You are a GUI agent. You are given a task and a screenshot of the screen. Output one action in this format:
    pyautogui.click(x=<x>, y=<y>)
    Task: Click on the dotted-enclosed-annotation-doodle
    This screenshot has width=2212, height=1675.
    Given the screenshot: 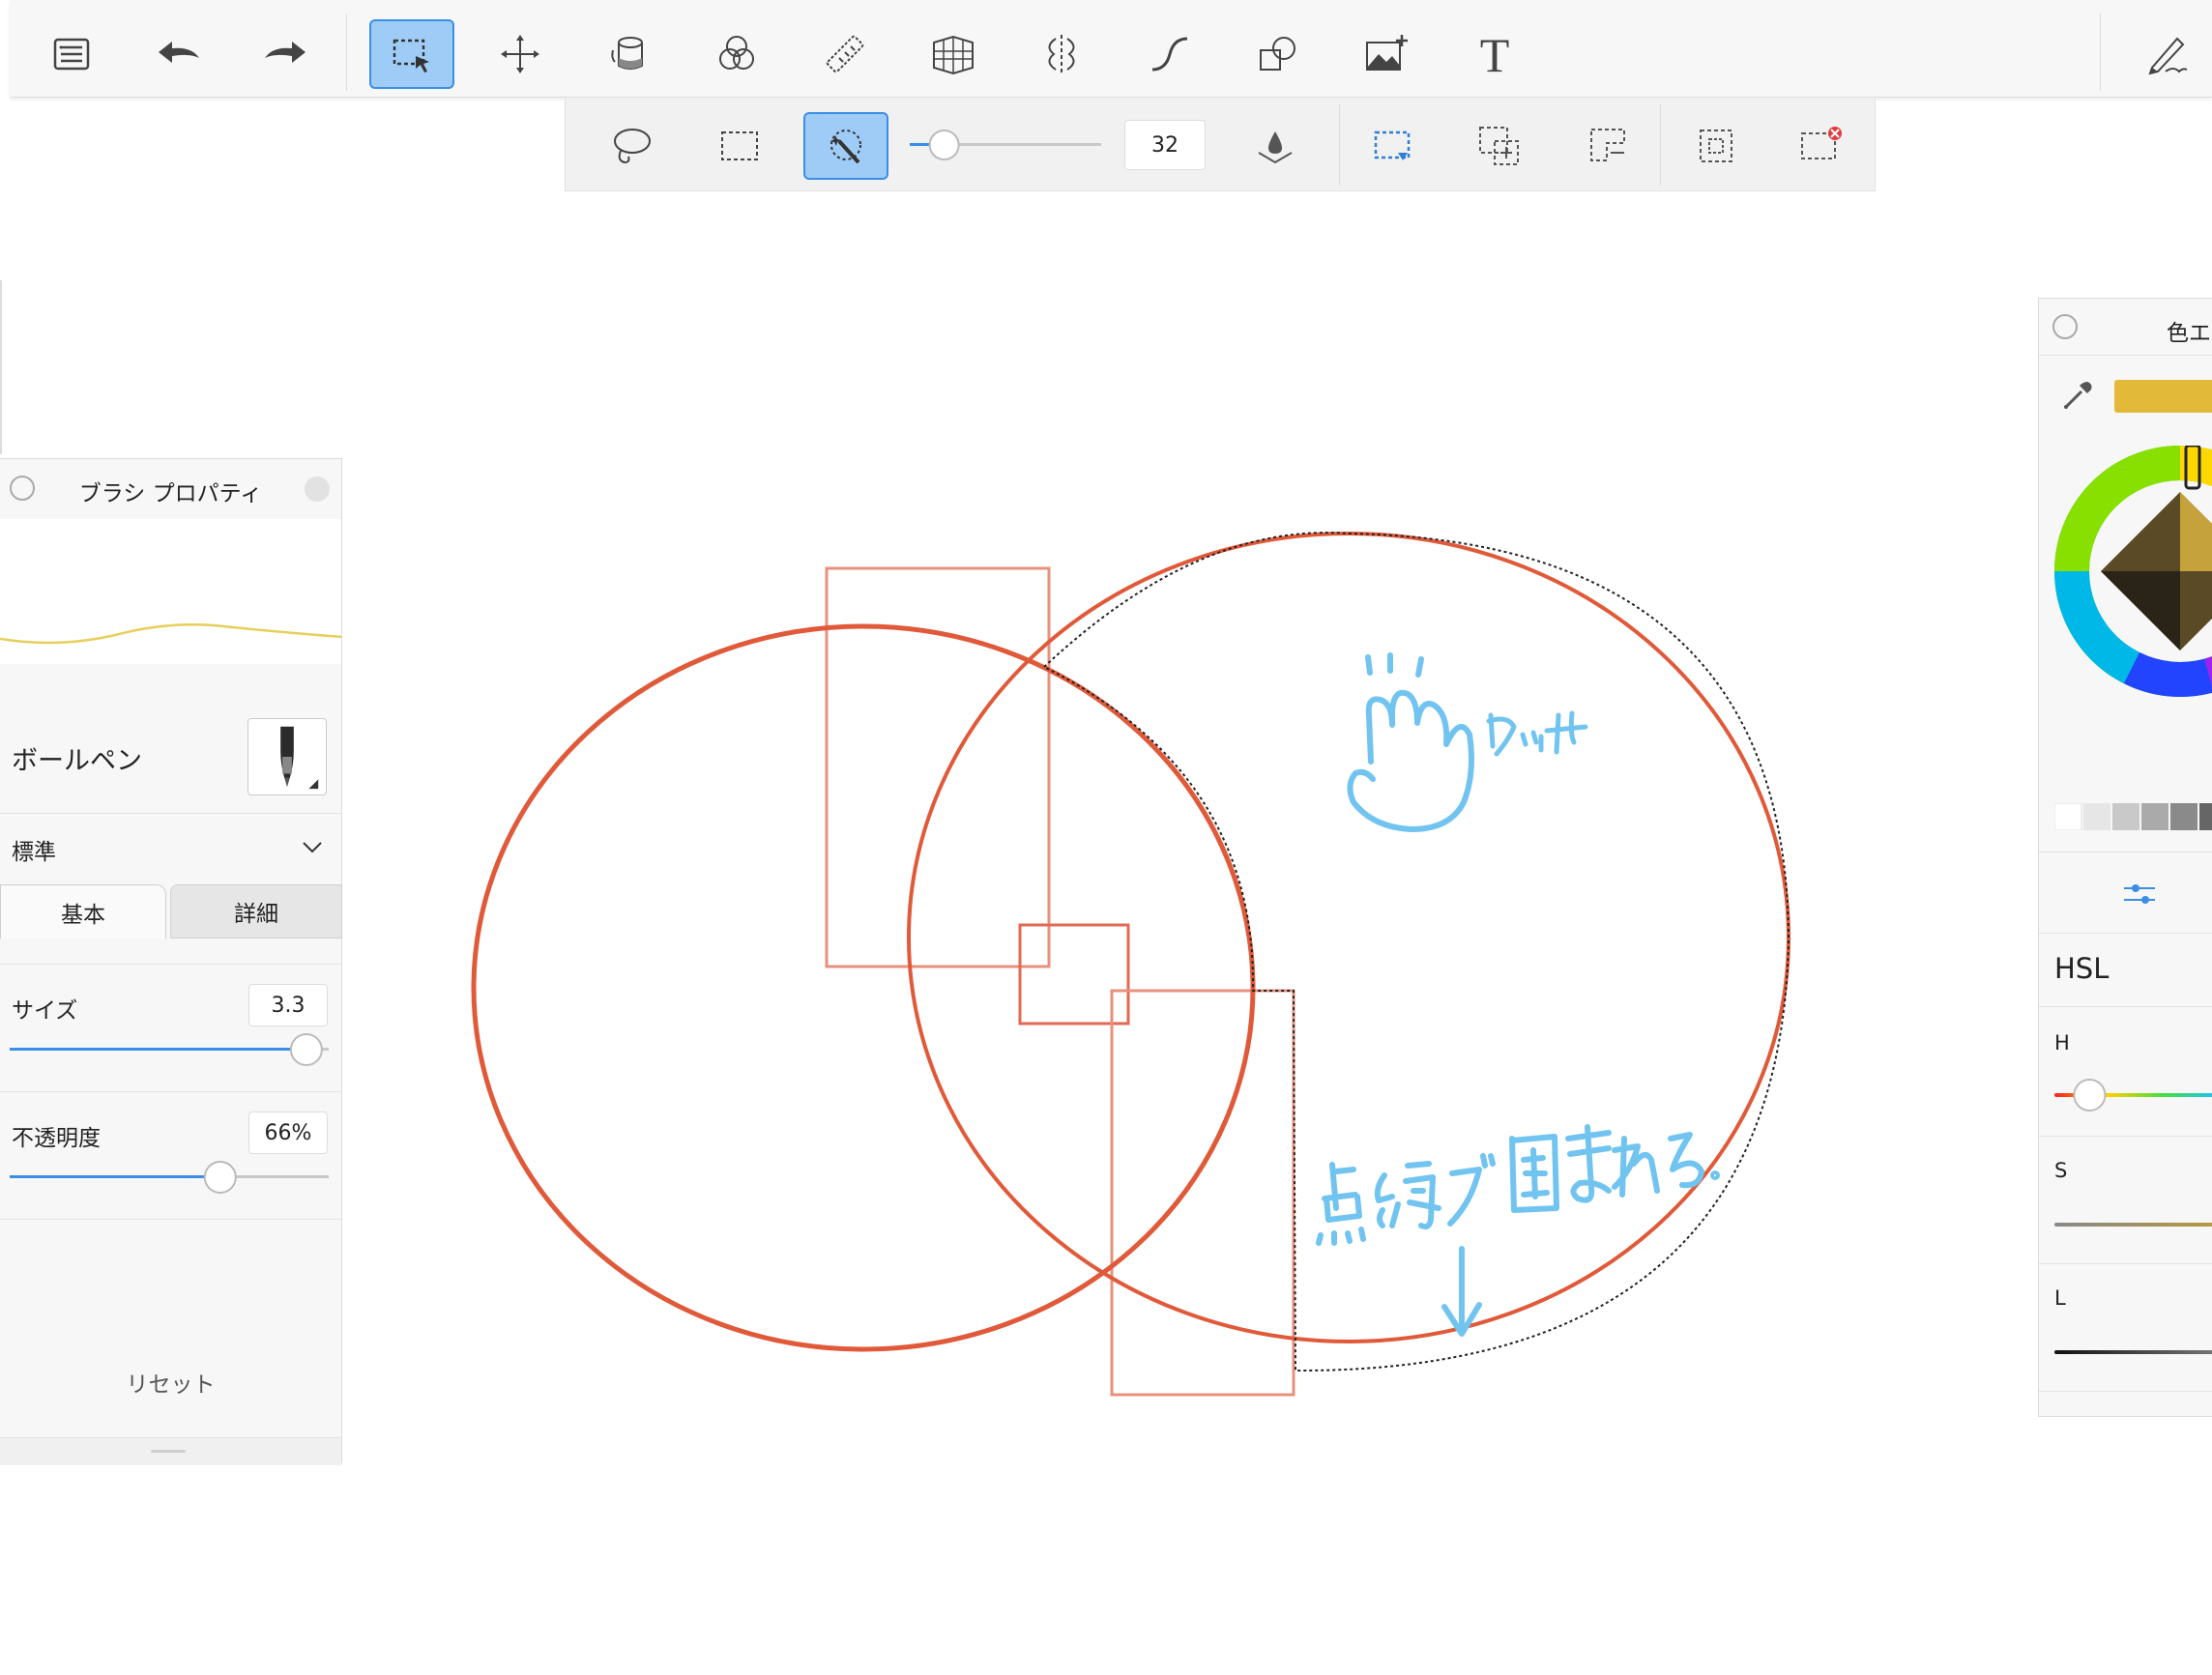 What is the action you would take?
    pyautogui.click(x=1518, y=1230)
    